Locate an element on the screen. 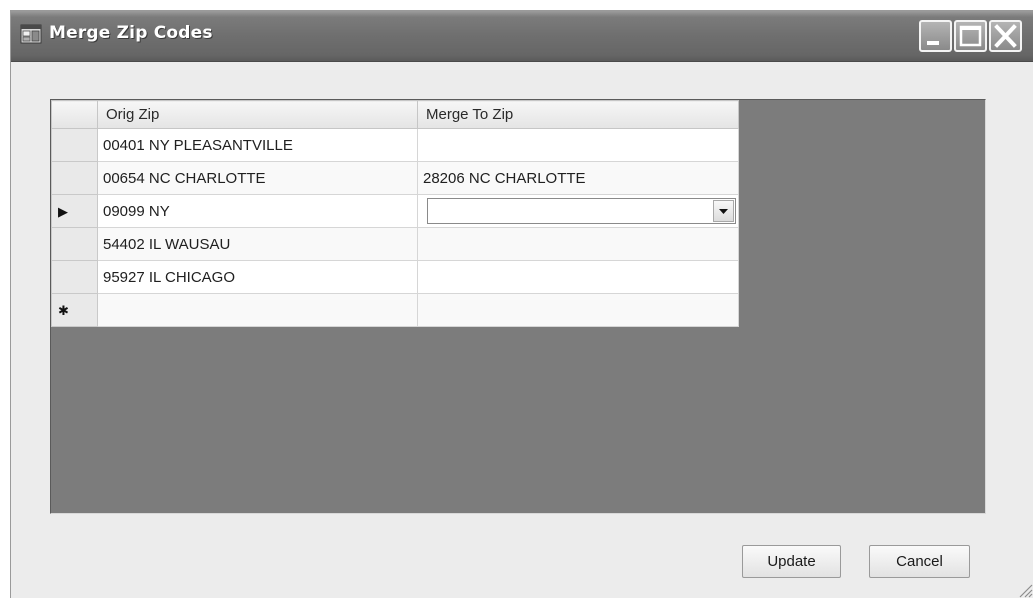 The image size is (1033, 603). column-header-orig-zip: Orig Zip is located at coordinates (257, 114).